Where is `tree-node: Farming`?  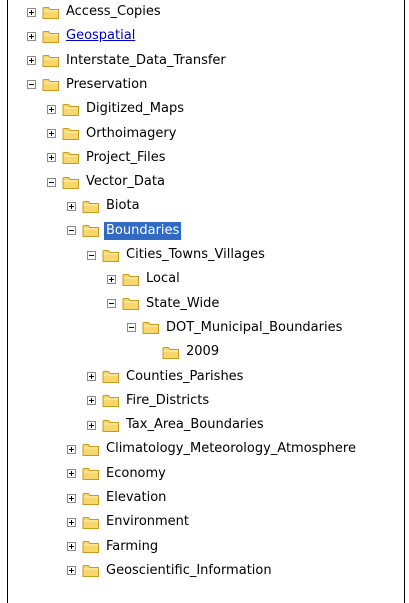 tree-node: Farming is located at coordinates (113, 547).